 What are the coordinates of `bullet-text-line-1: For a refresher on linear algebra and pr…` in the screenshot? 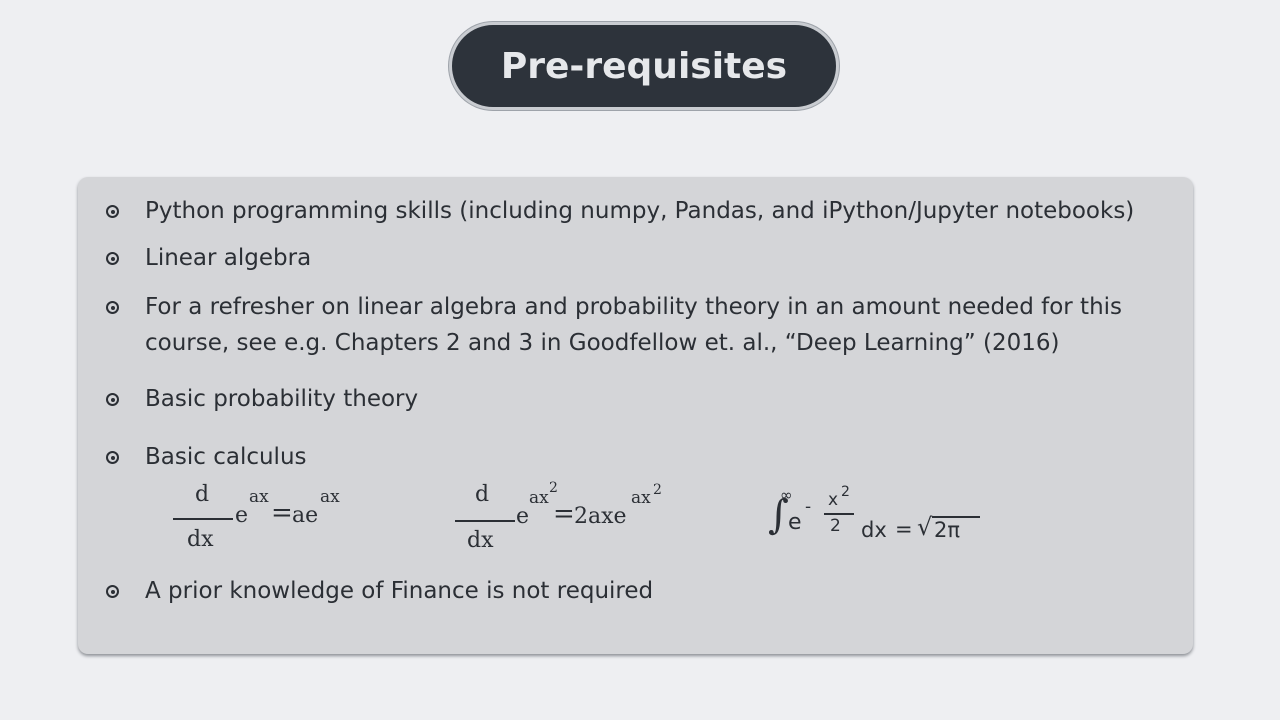 It's located at (634, 307).